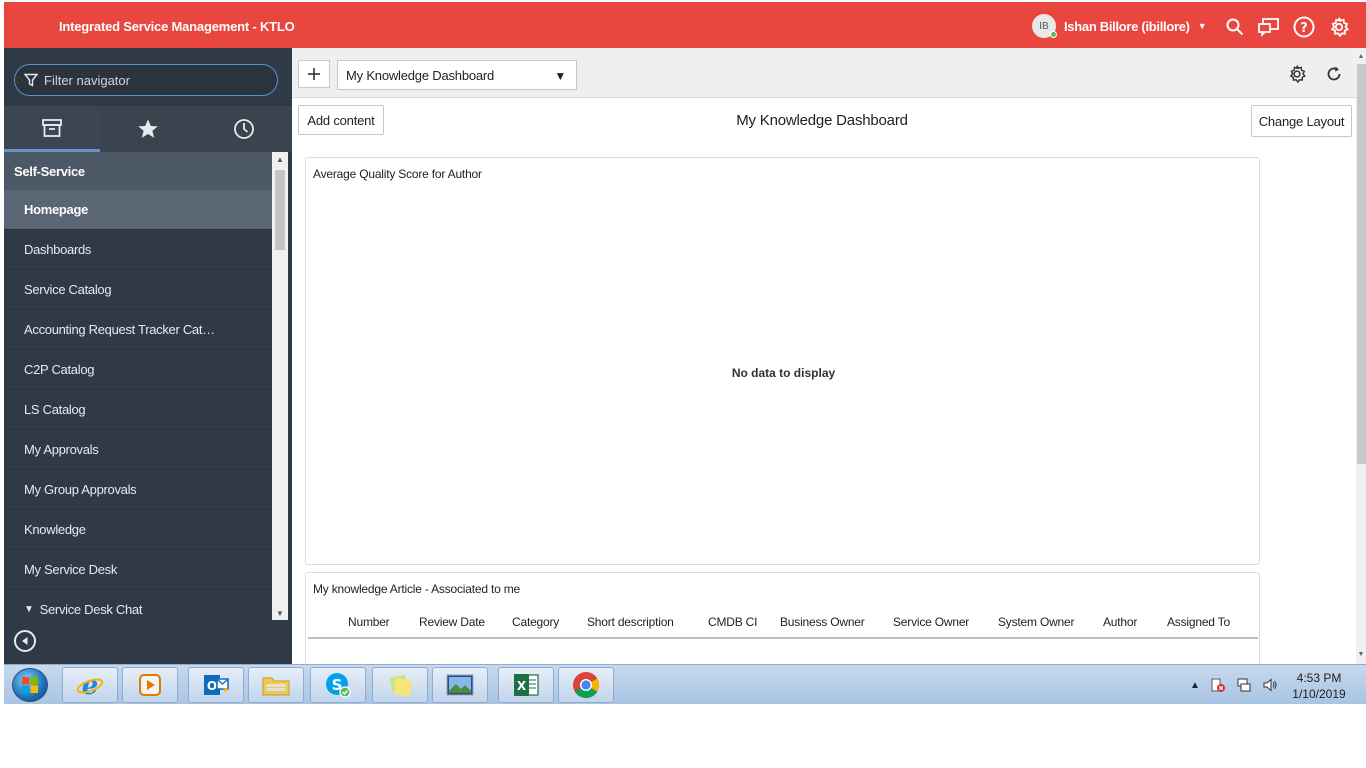 The height and width of the screenshot is (768, 1366). What do you see at coordinates (138, 450) in the screenshot?
I see `nav-item-my-approvals: My Approvals` at bounding box center [138, 450].